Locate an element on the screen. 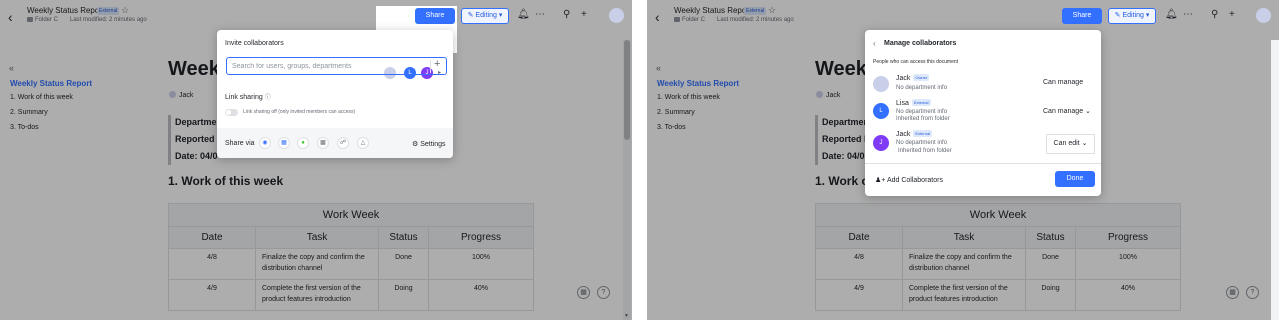 The width and height of the screenshot is (1280, 320). gear-icon: ⚙ is located at coordinates (415, 144).